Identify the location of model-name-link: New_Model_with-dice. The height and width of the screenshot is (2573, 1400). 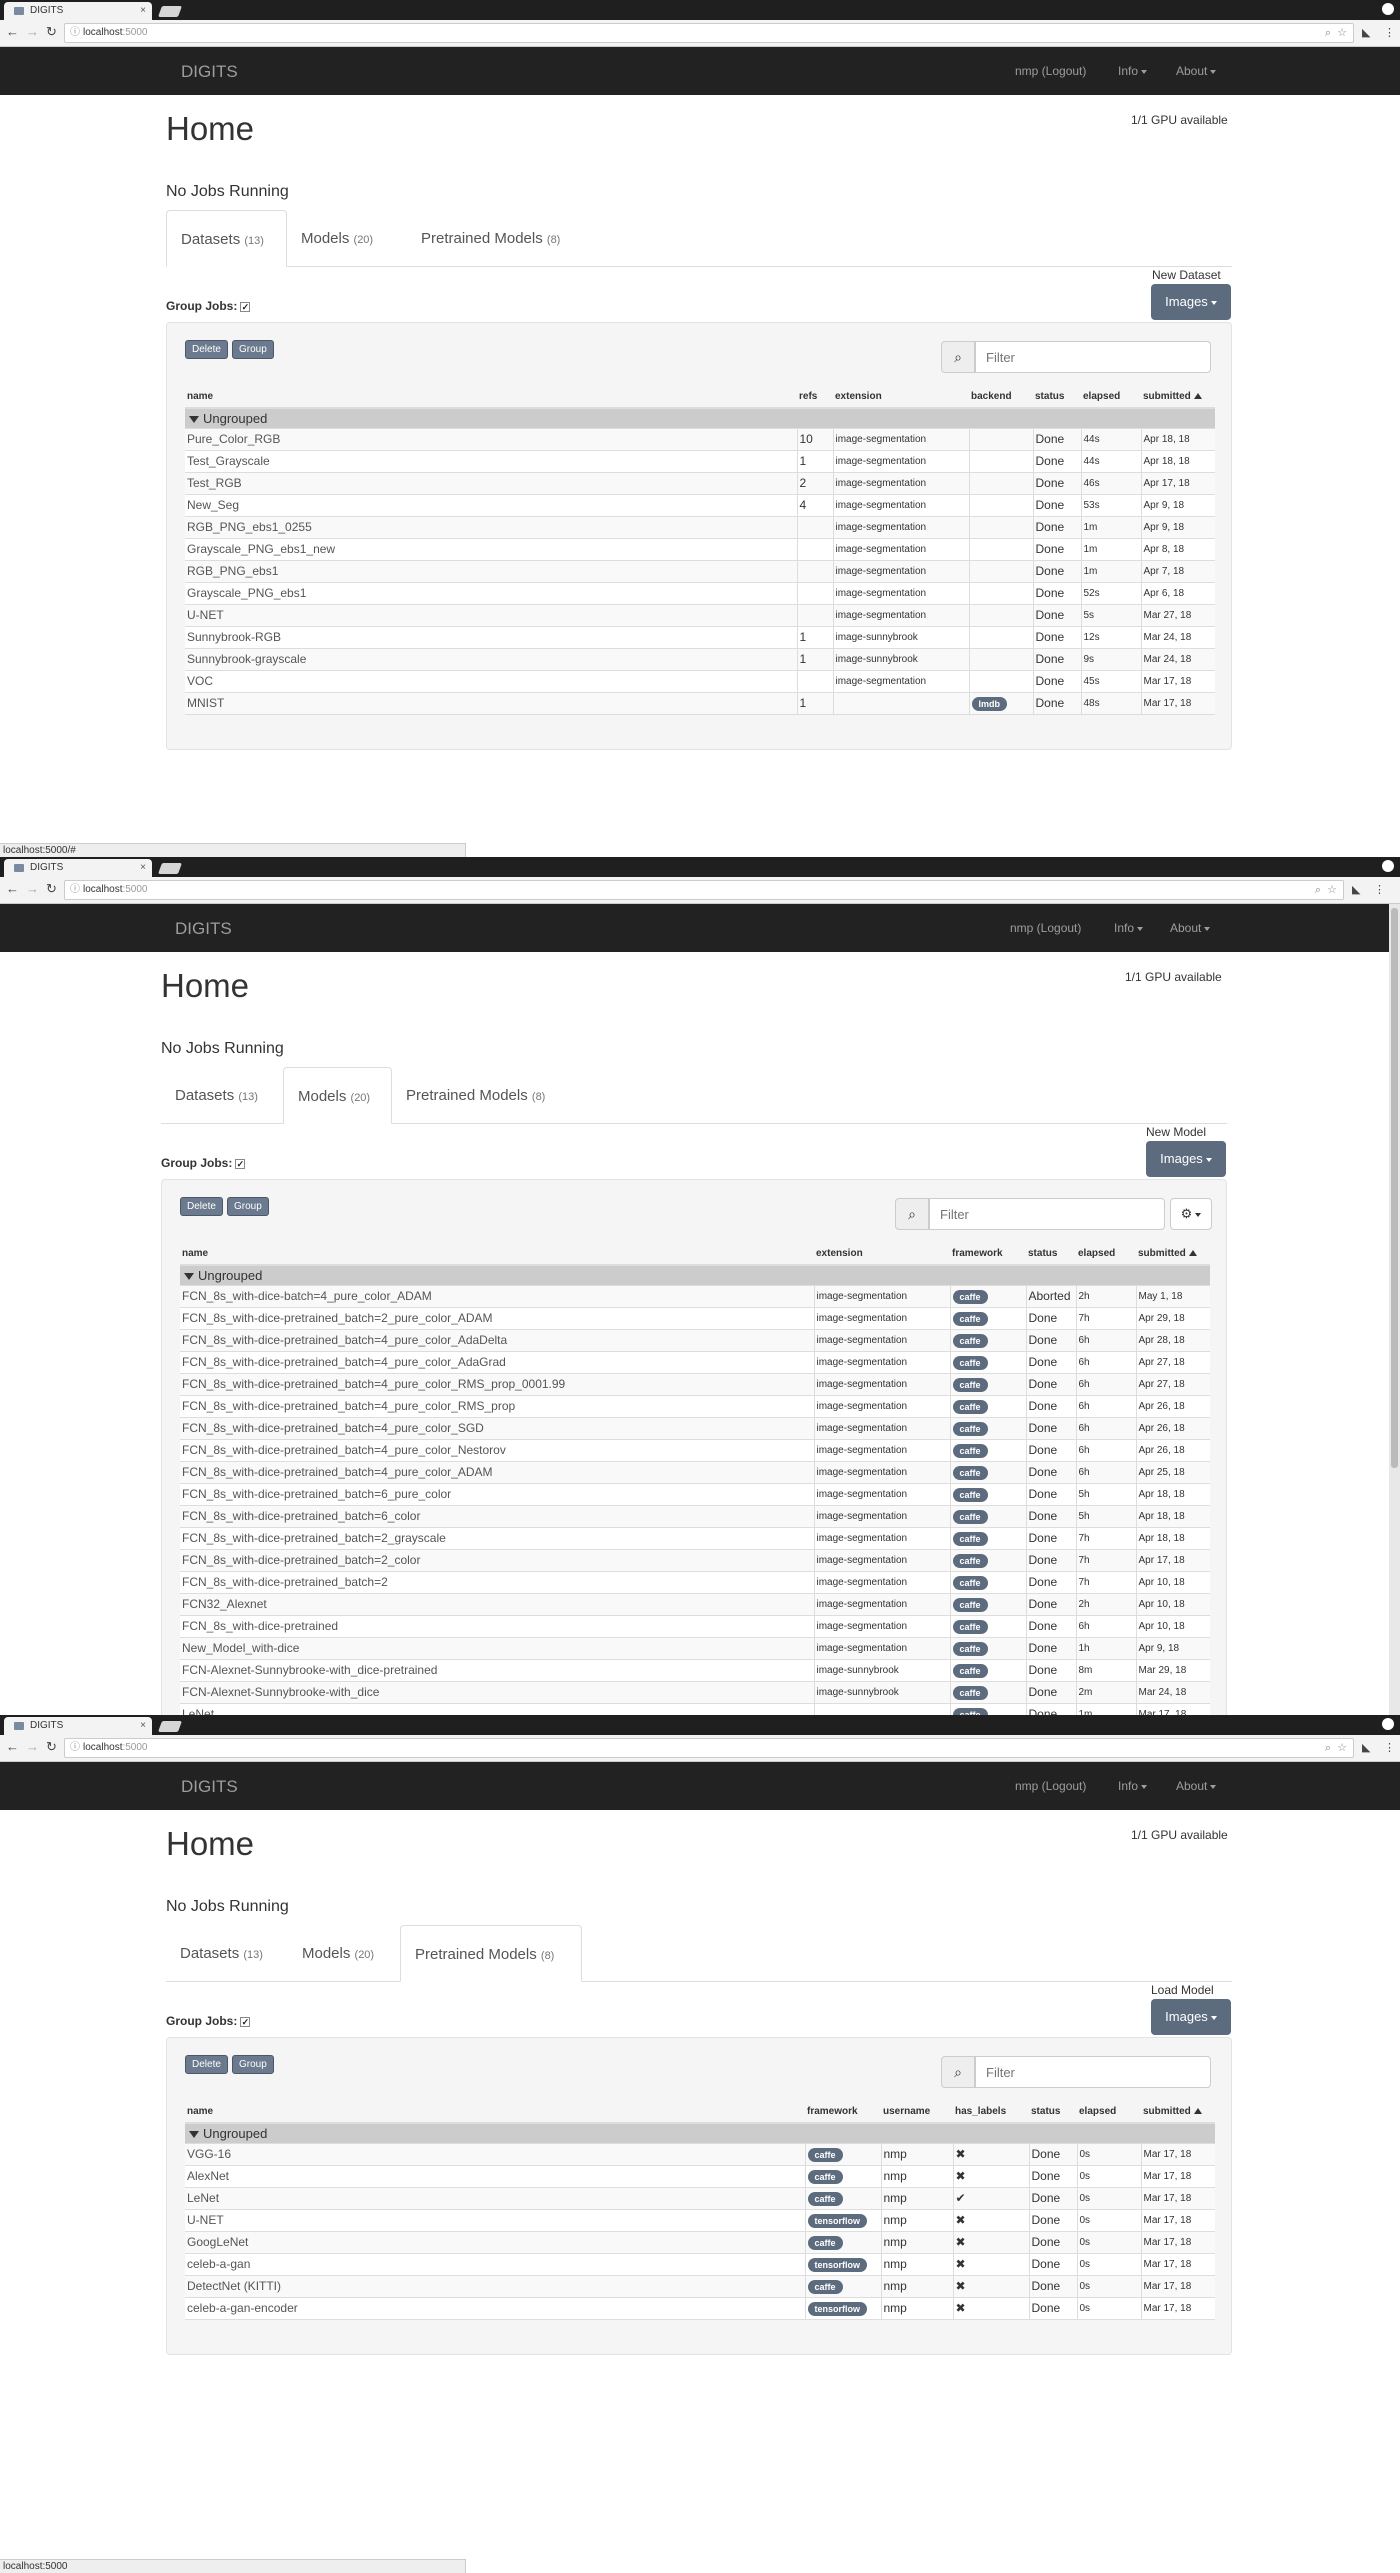
(497, 1648).